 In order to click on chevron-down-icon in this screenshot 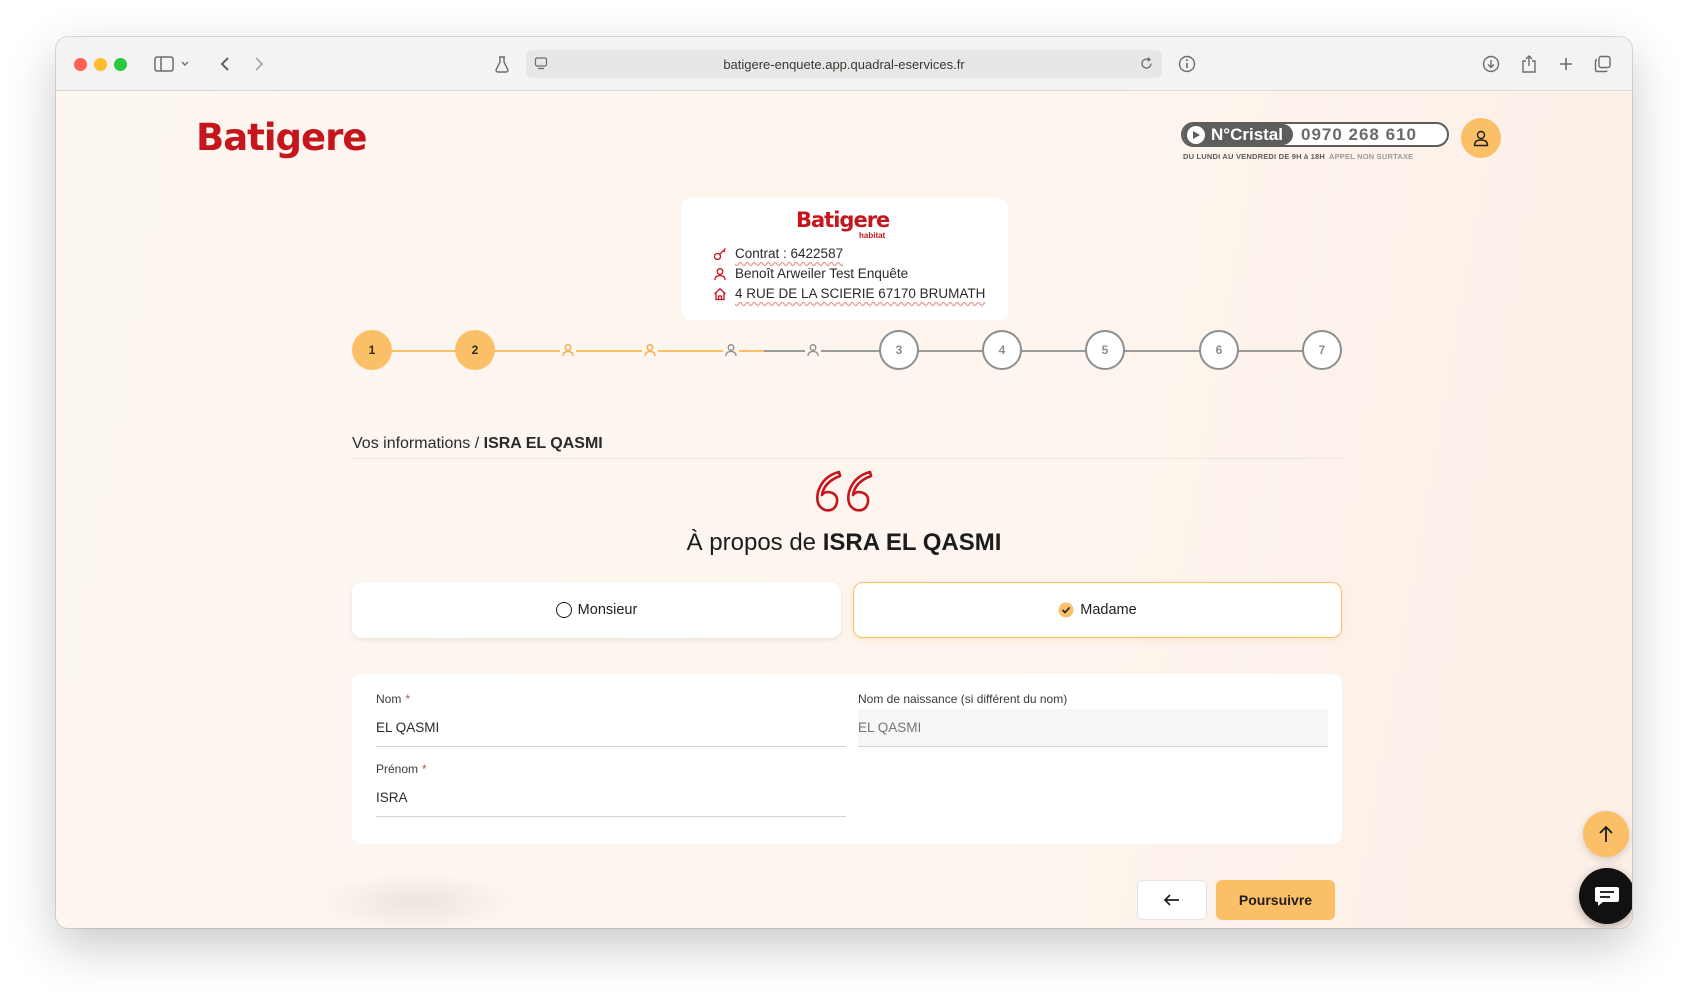, I will do `click(185, 64)`.